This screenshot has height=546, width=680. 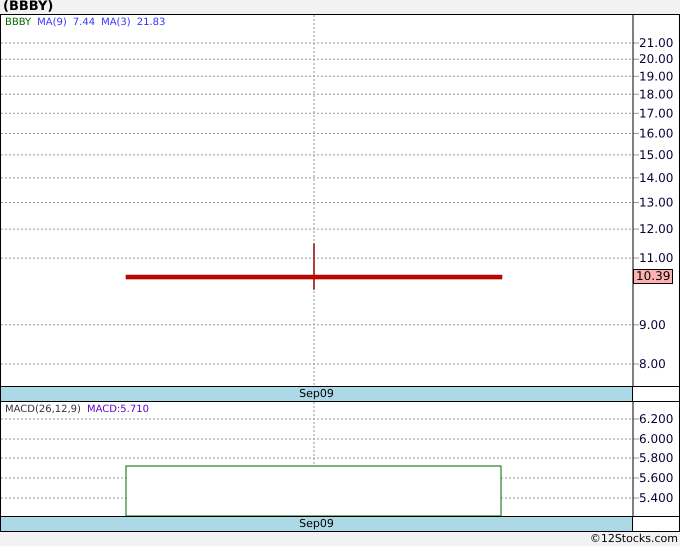 What do you see at coordinates (18, 23) in the screenshot?
I see `legend-symbol: BBBY` at bounding box center [18, 23].